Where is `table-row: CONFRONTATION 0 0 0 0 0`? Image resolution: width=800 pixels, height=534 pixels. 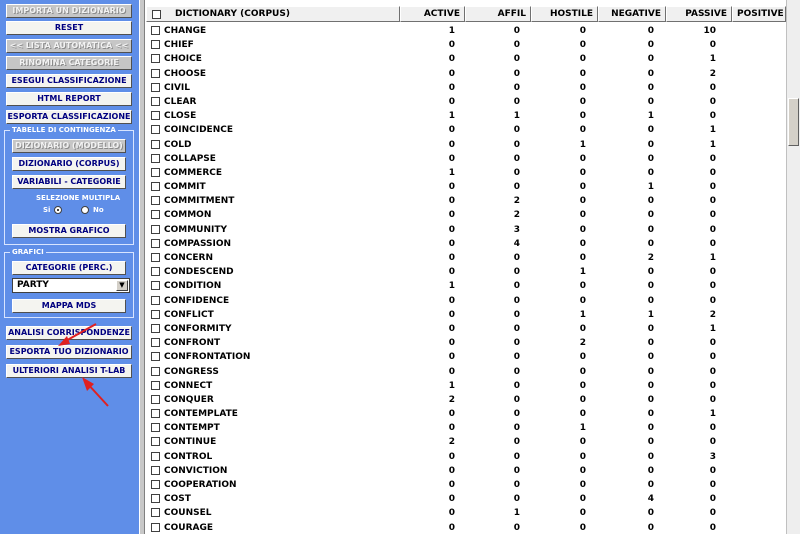
table-row: CONFRONTATION 0 0 0 0 0 is located at coordinates (466, 357).